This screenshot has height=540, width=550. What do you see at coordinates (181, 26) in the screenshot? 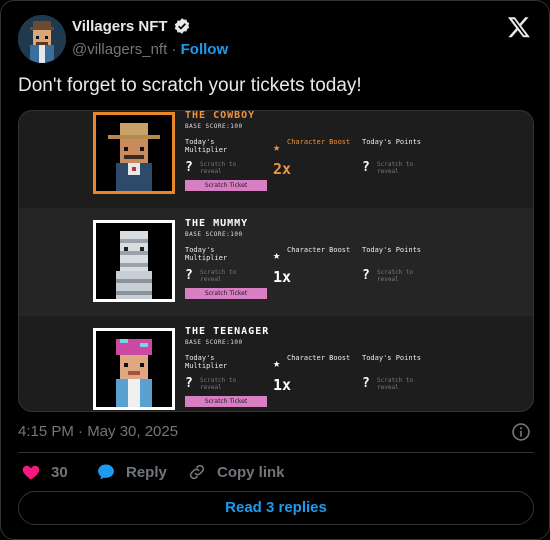
I see `verified-badge-icon` at bounding box center [181, 26].